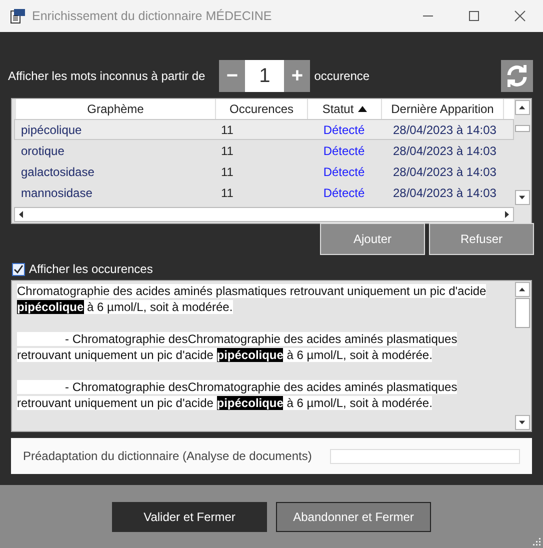  What do you see at coordinates (264, 214) in the screenshot?
I see `horizontal-scrollbar` at bounding box center [264, 214].